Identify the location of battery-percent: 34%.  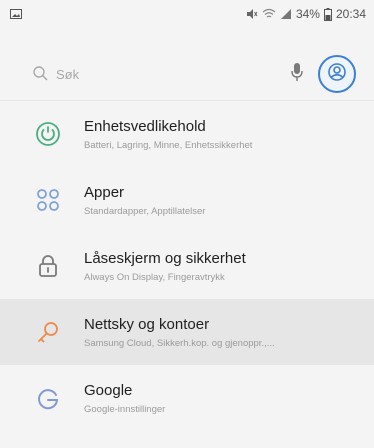
(307, 14).